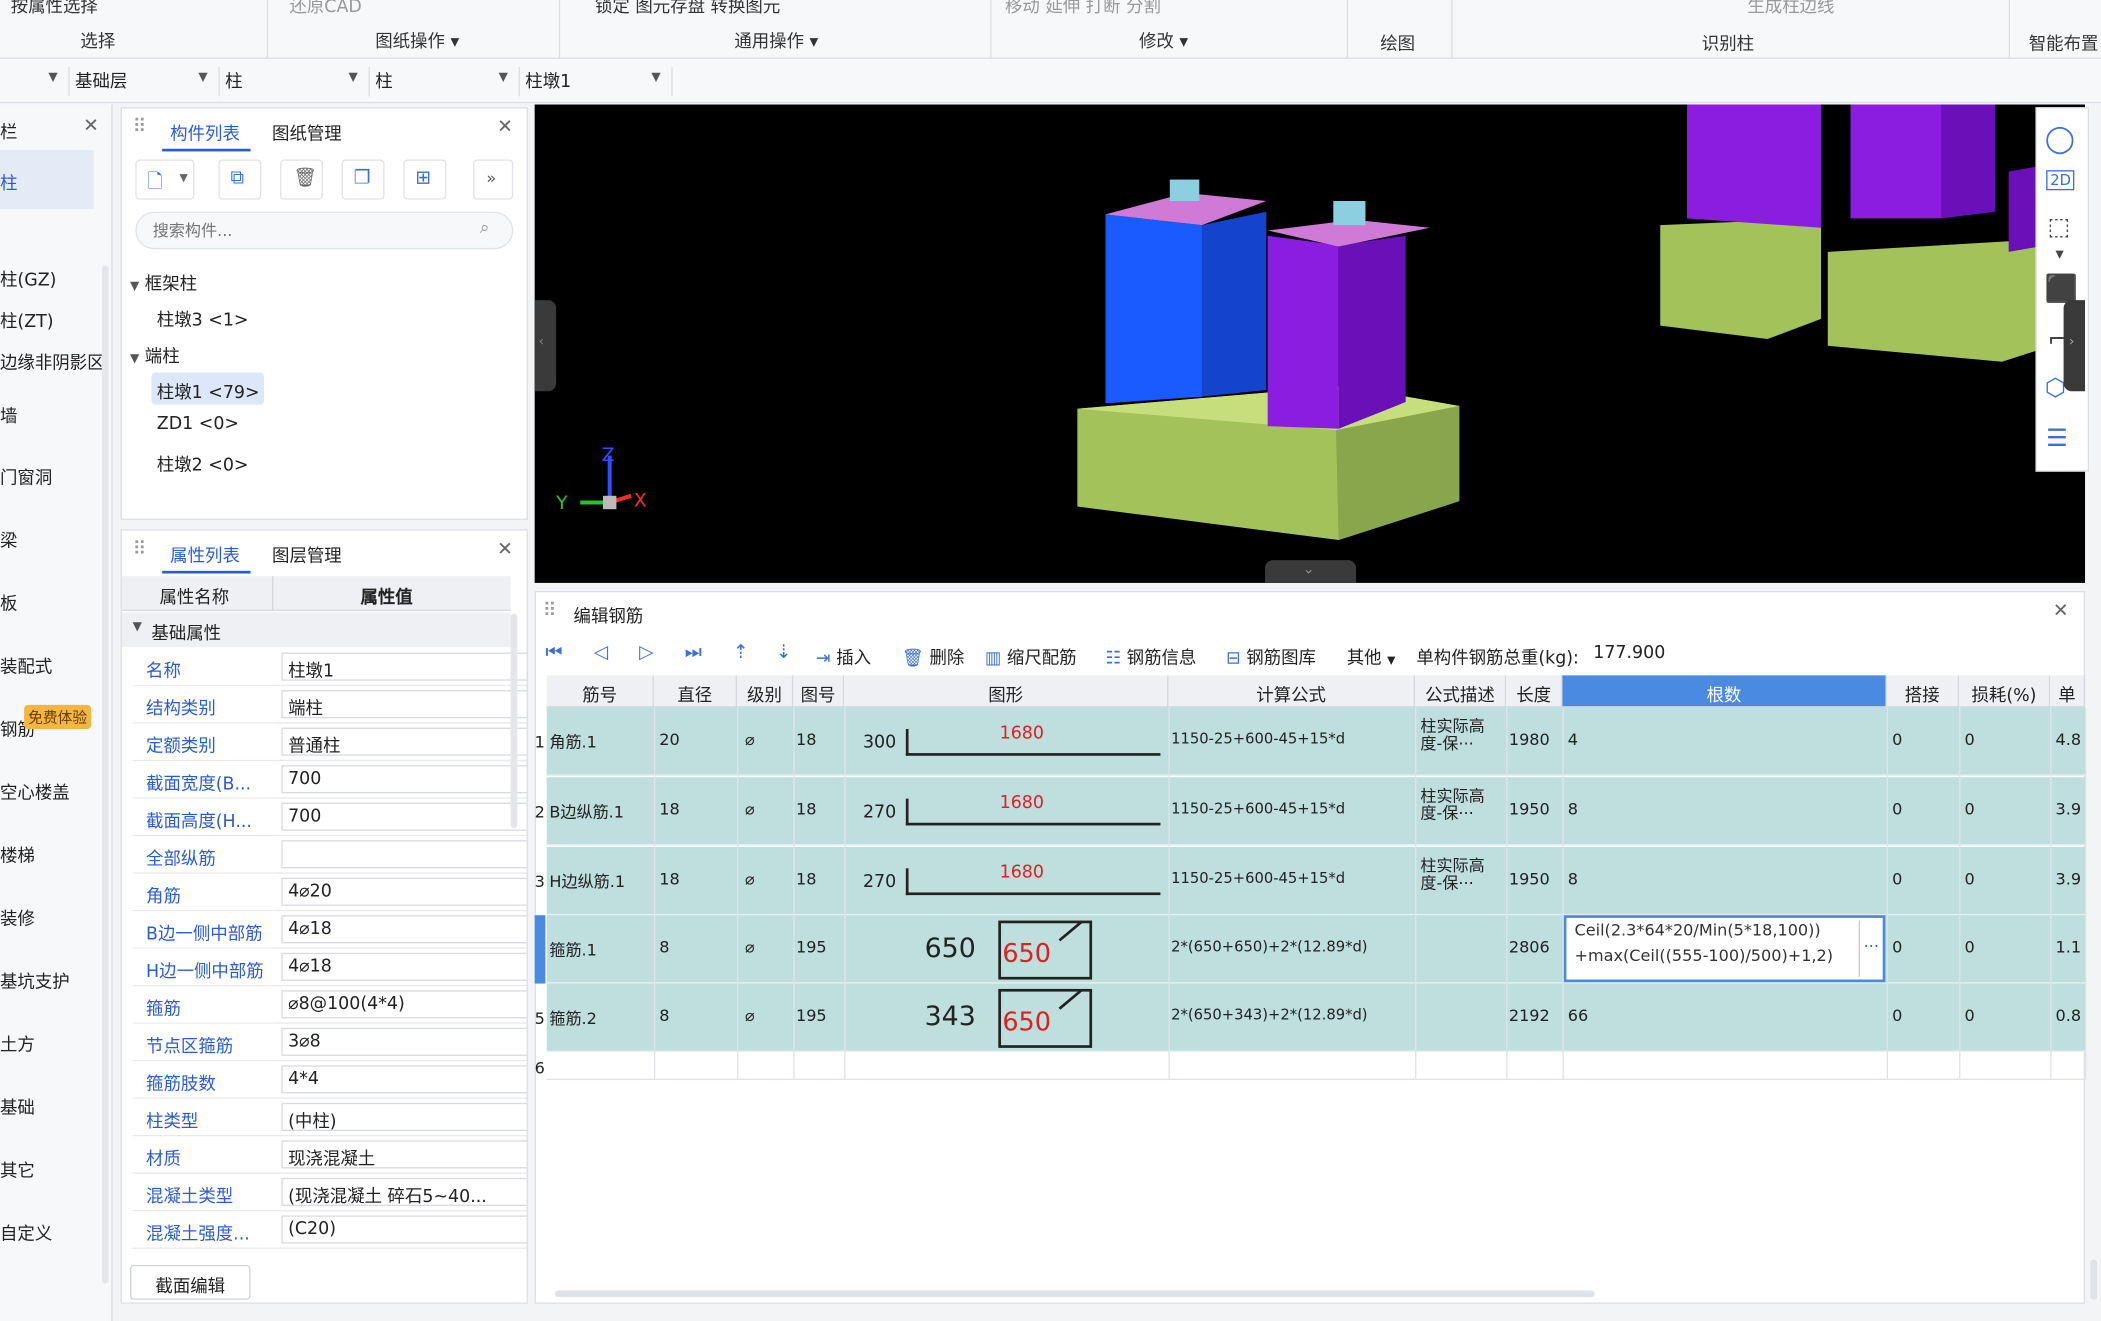  Describe the element at coordinates (695, 700) in the screenshot. I see `header-col-diameter: 直径(mm)` at that location.